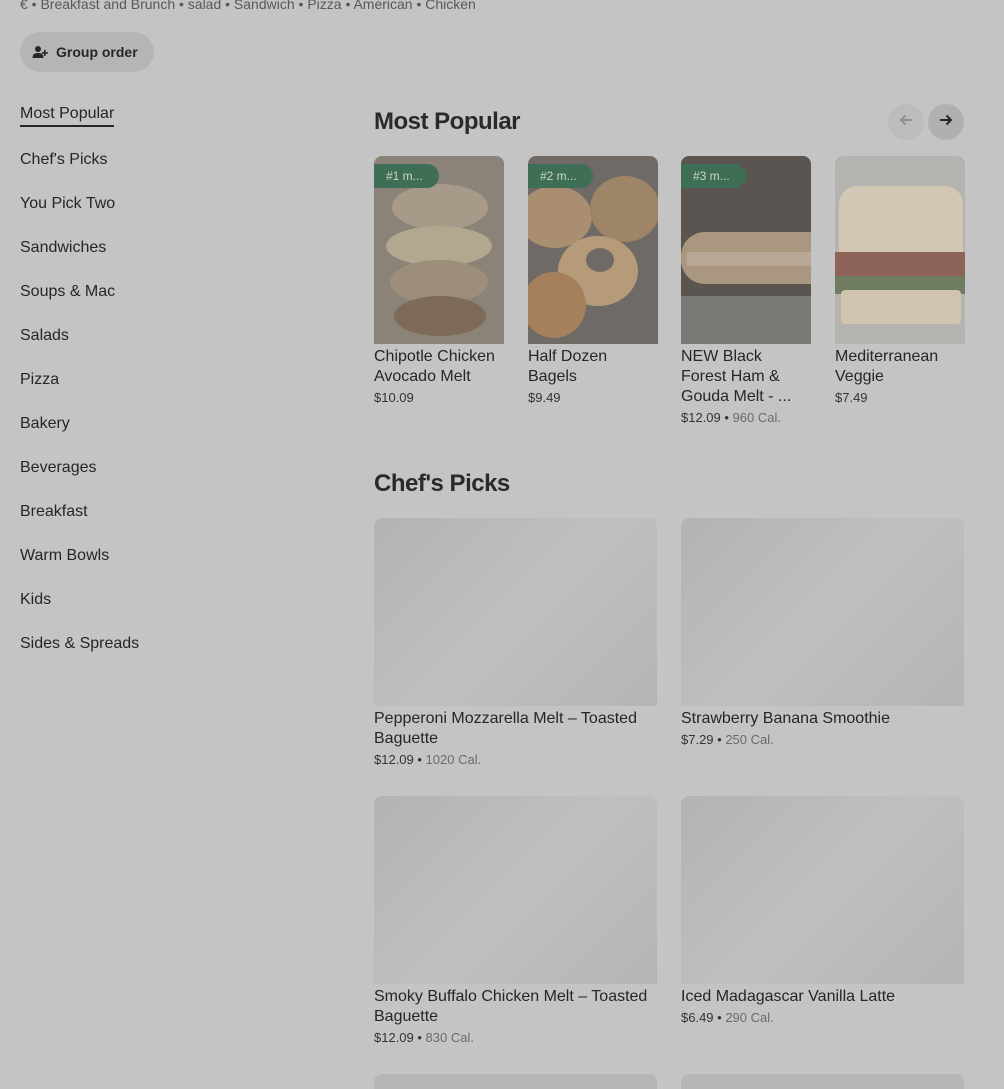  I want to click on sidebar-item-label: Pizza, so click(40, 379).